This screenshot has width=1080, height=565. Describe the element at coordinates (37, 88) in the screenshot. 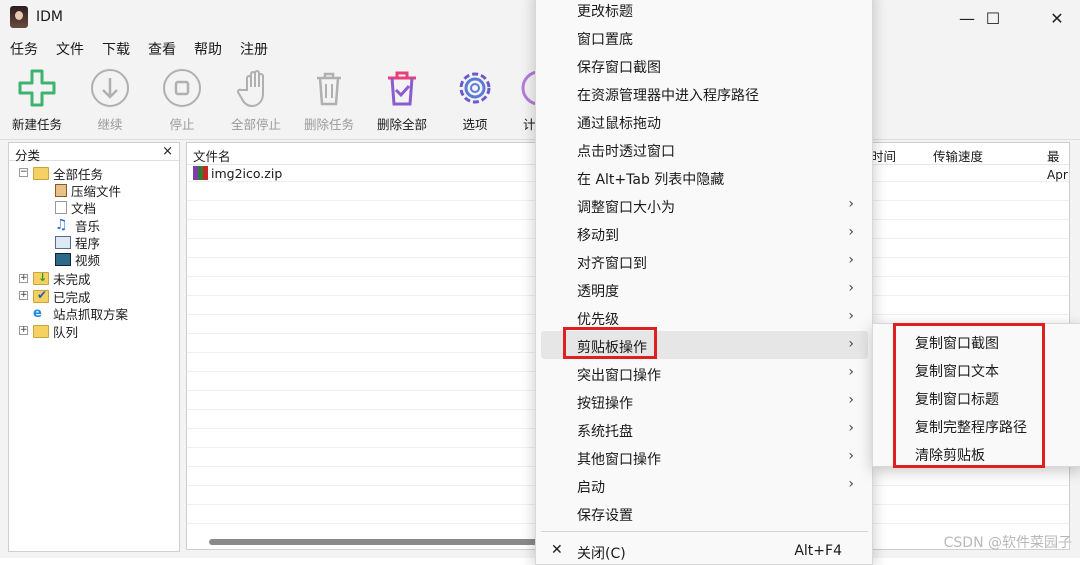

I see `add-task-icon` at that location.